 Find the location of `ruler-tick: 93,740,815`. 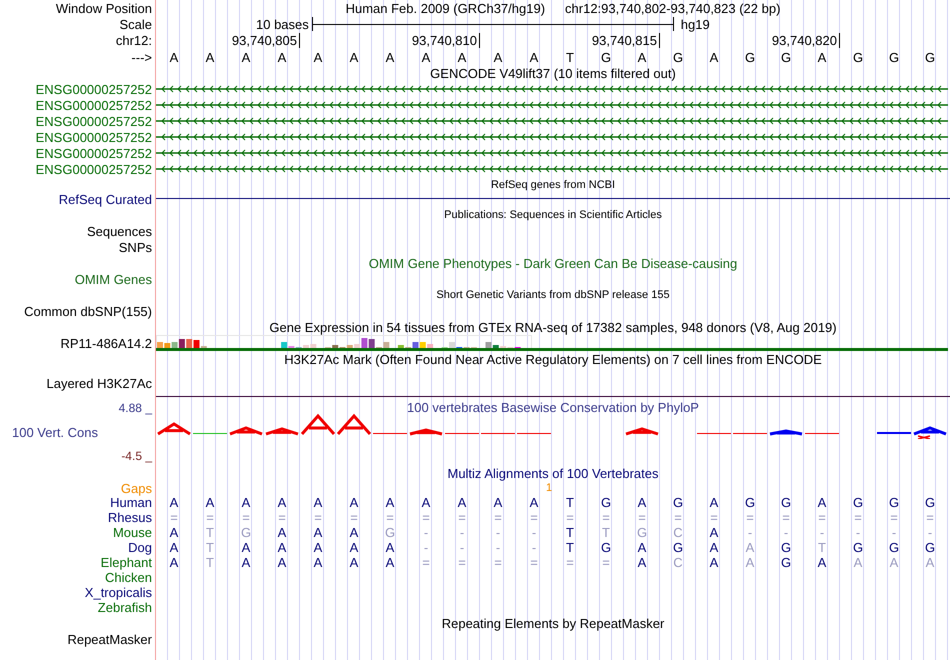

ruler-tick: 93,740,815 is located at coordinates (626, 40).